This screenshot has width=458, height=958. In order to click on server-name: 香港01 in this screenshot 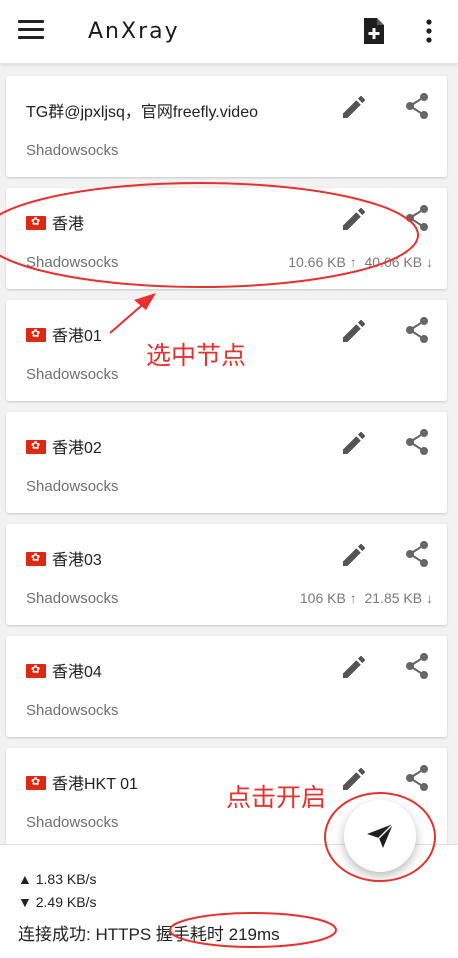, I will do `click(77, 336)`.